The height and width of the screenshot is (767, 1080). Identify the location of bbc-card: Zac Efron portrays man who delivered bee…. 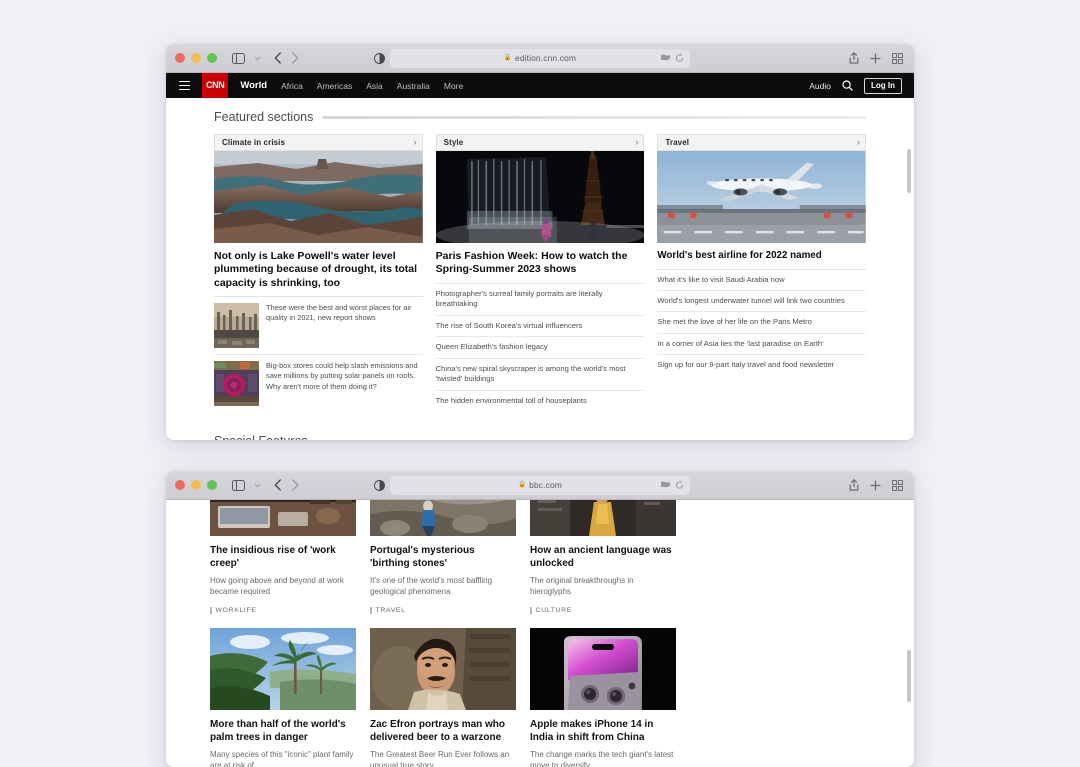
(443, 697).